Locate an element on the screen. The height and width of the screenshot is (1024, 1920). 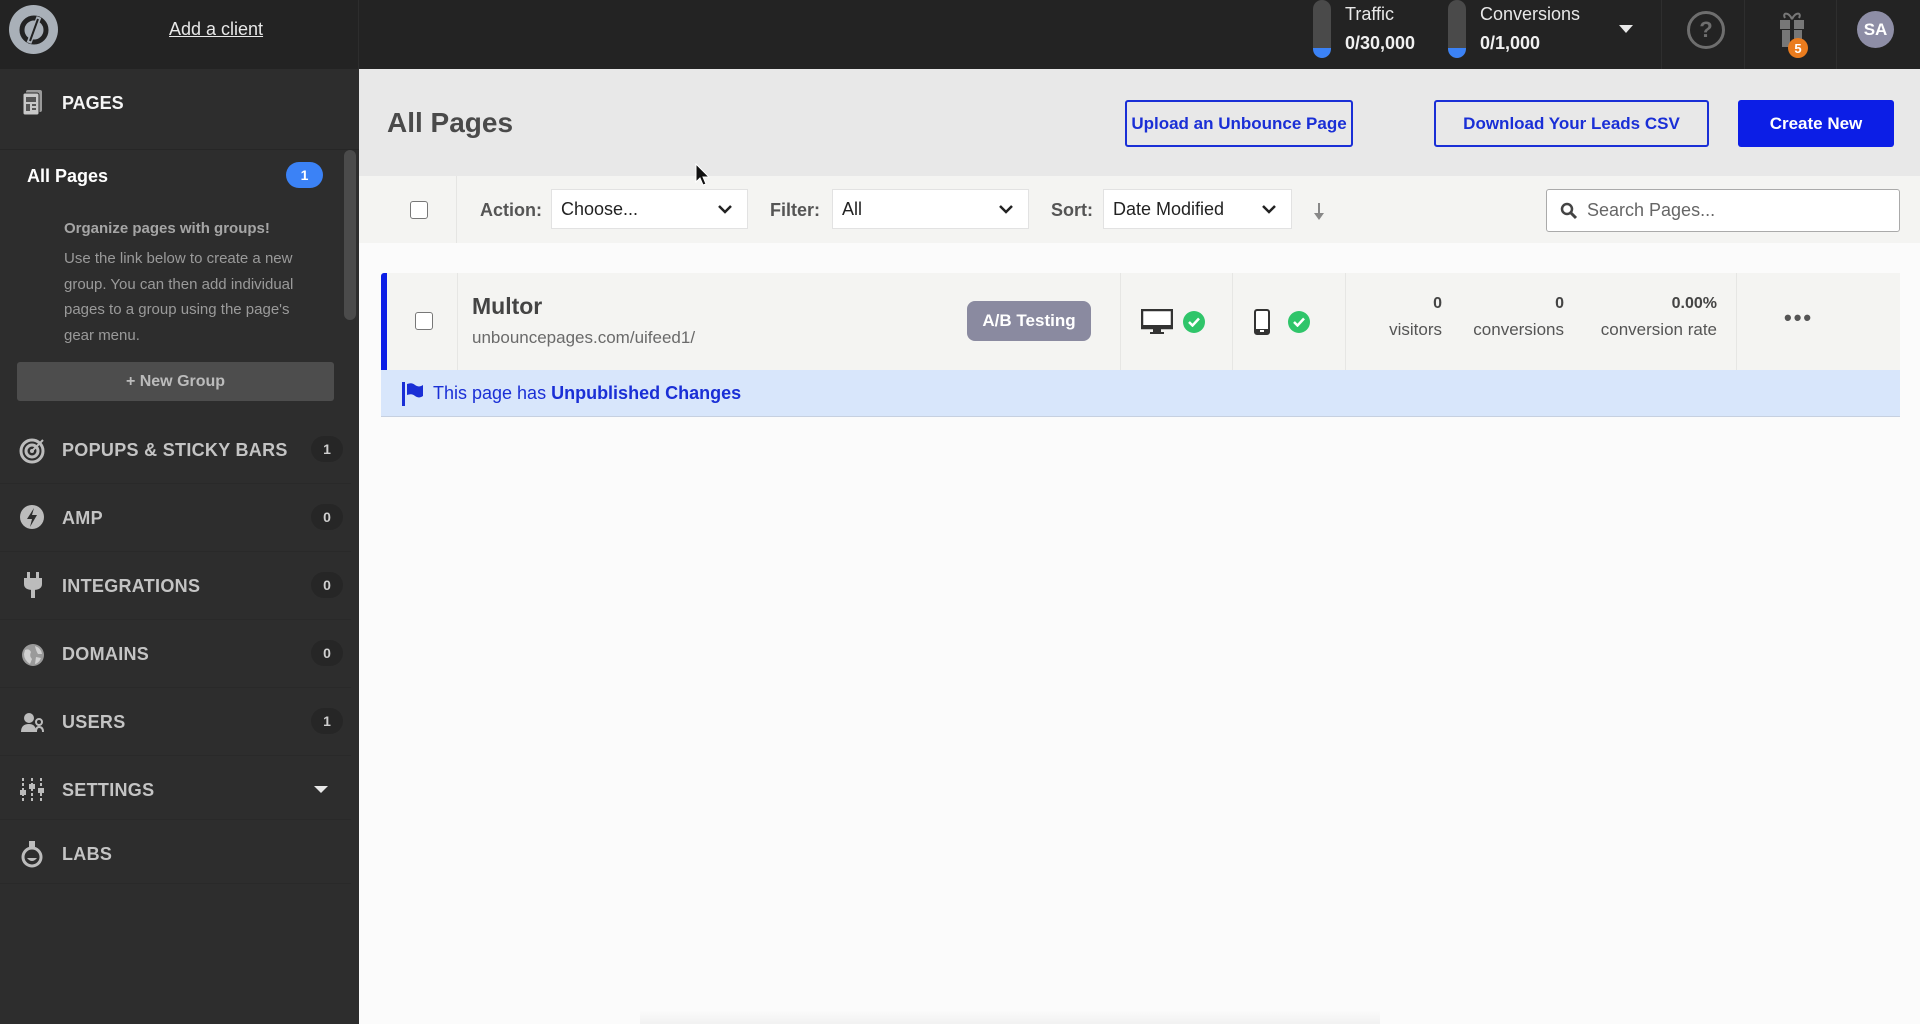
unpublished-changes-notice: This page has Unpublished Changes is located at coordinates (1140, 393).